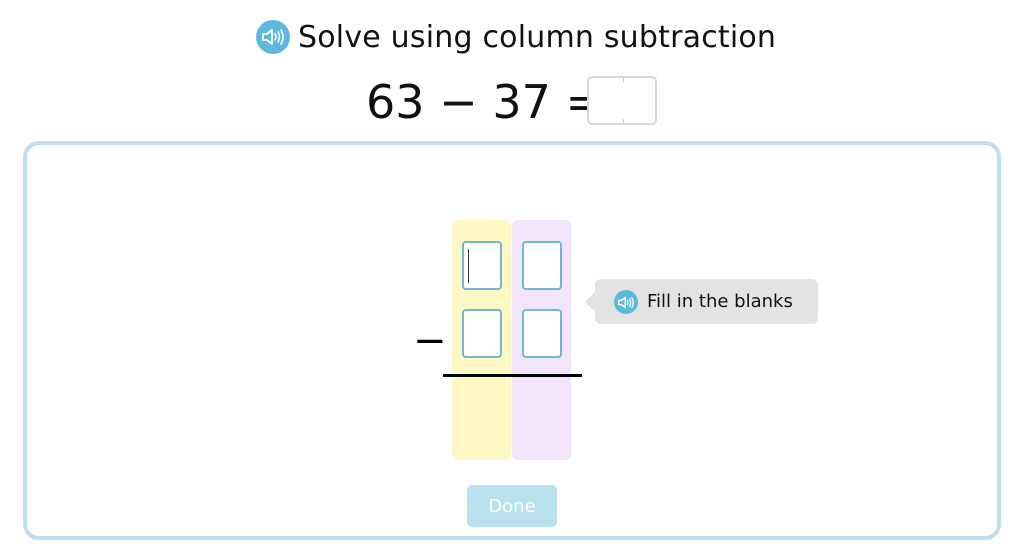 This screenshot has height=560, width=1024. Describe the element at coordinates (485, 102) in the screenshot. I see `equation-text: 63 − 37 =` at that location.